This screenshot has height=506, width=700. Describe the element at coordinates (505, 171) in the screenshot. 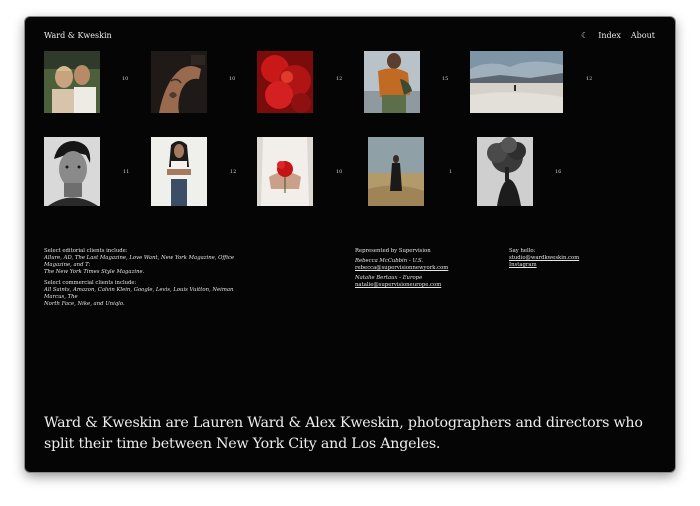

I see `thumb-bw-tree-figure` at that location.